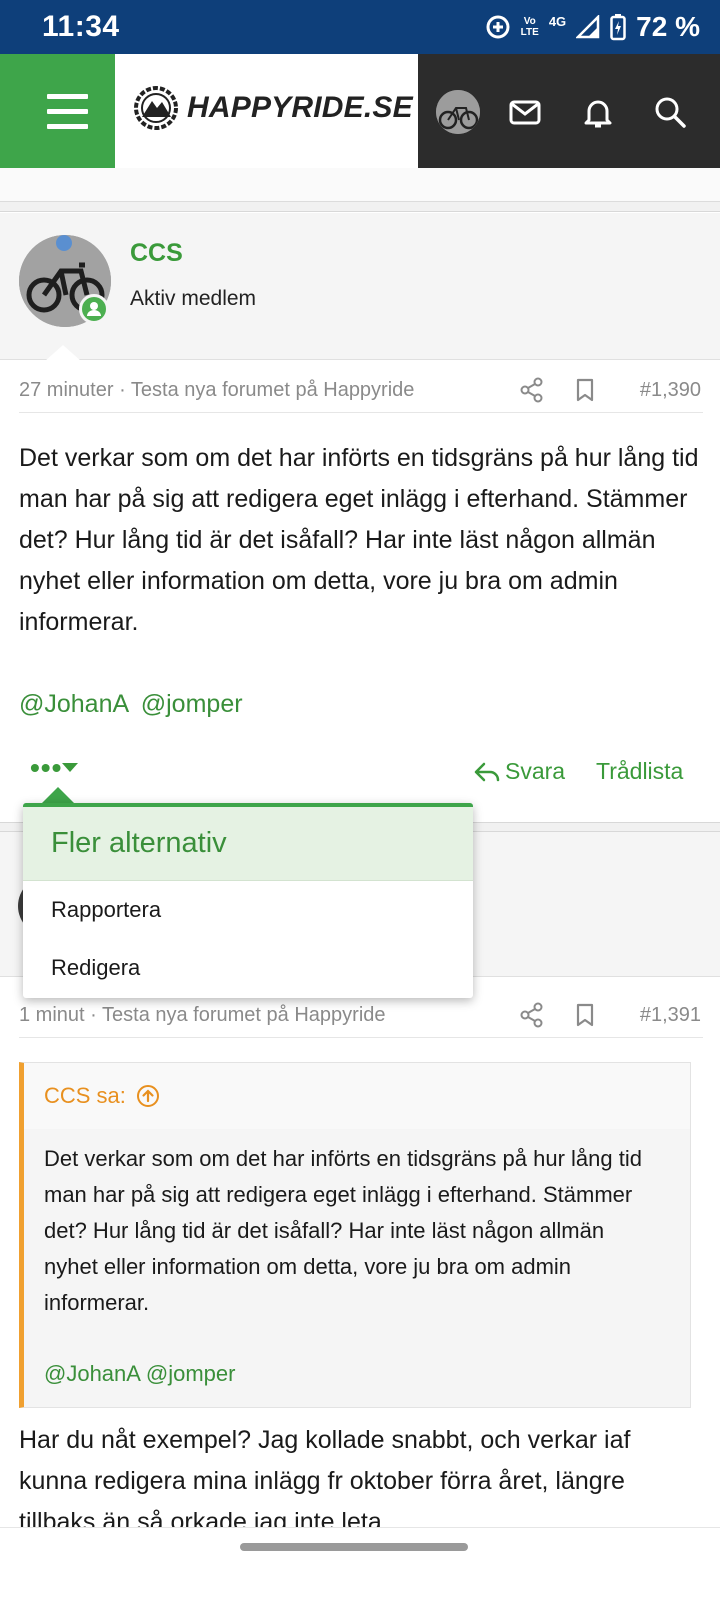 The width and height of the screenshot is (720, 1600). What do you see at coordinates (46, 768) in the screenshot?
I see `more-options-button: •••` at bounding box center [46, 768].